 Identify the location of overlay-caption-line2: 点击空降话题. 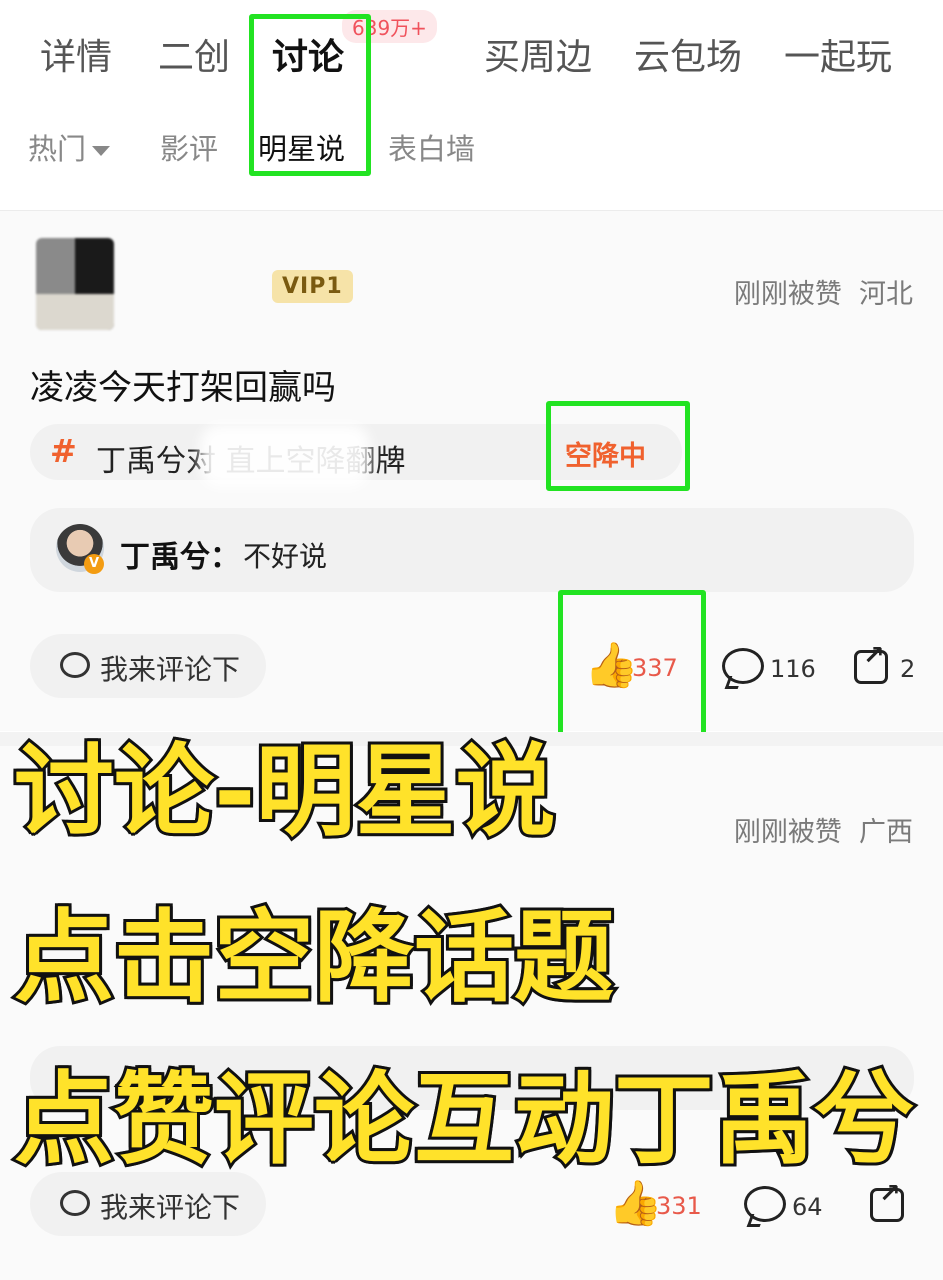
(314, 957).